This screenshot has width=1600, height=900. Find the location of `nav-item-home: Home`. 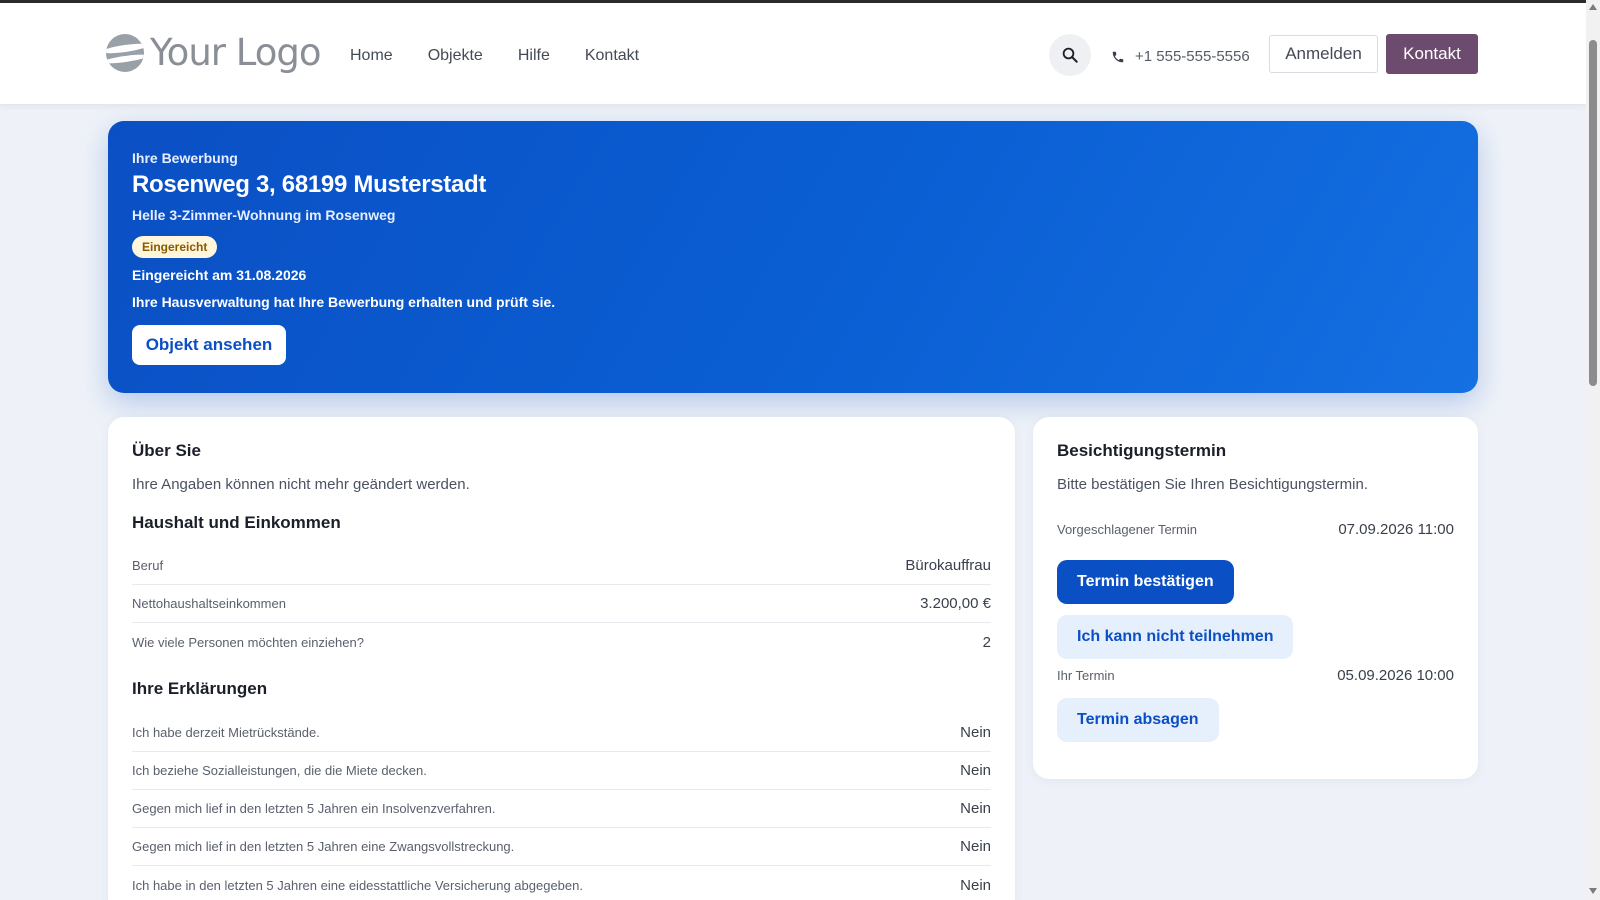

nav-item-home: Home is located at coordinates (371, 56).